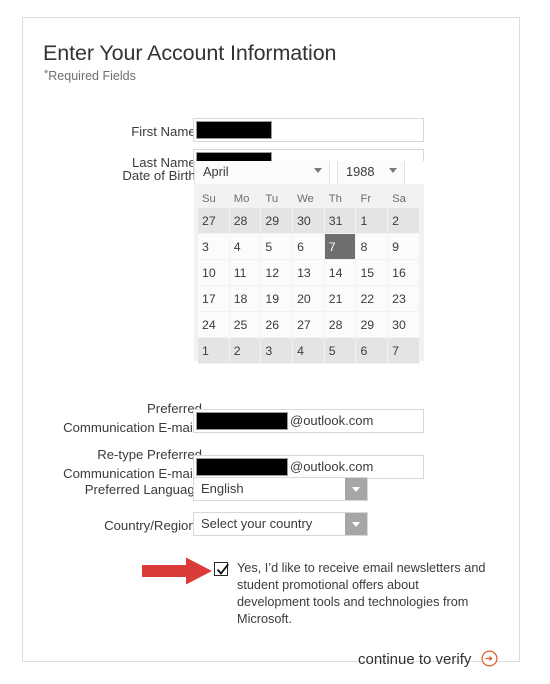 This screenshot has height=684, width=550. I want to click on calendar-day: 12, so click(277, 273).